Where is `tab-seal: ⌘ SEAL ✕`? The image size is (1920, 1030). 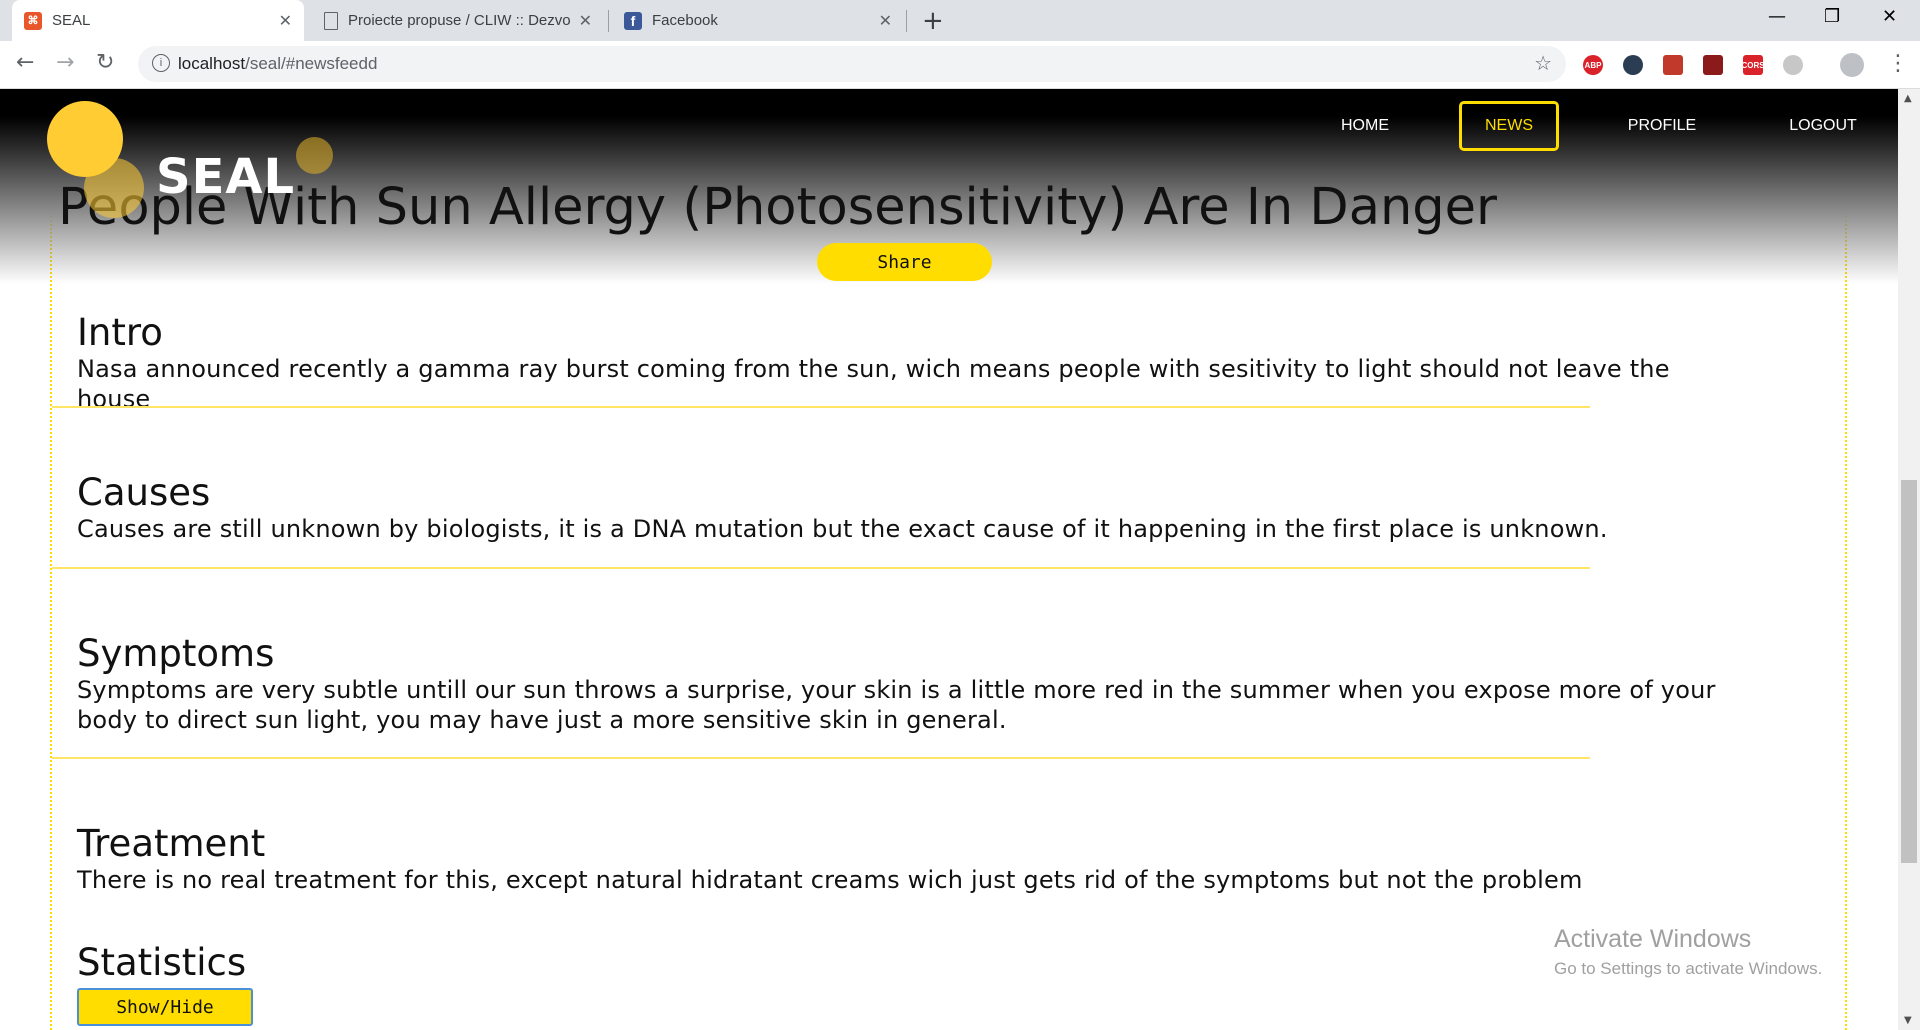 tab-seal: ⌘ SEAL ✕ is located at coordinates (158, 20).